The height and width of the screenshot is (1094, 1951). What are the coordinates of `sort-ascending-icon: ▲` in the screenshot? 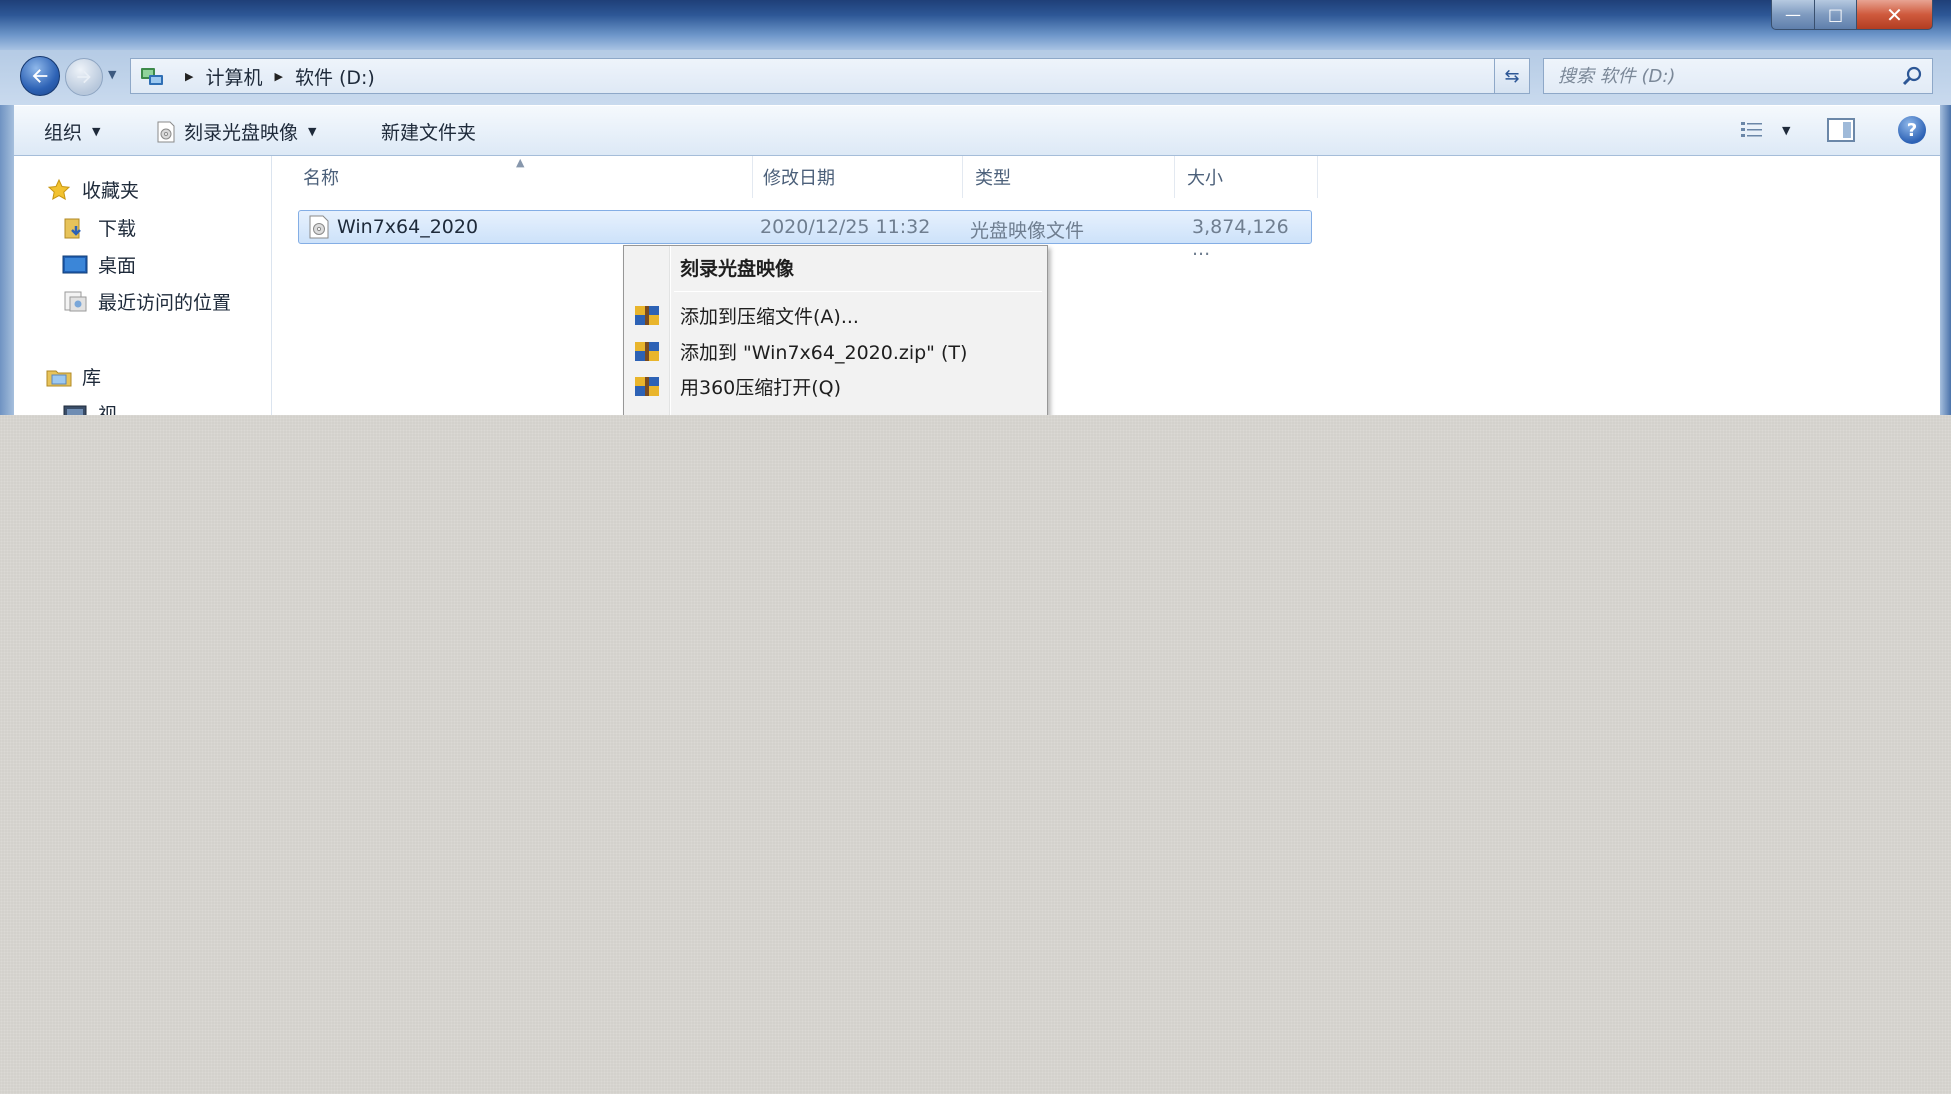 It's located at (520, 162).